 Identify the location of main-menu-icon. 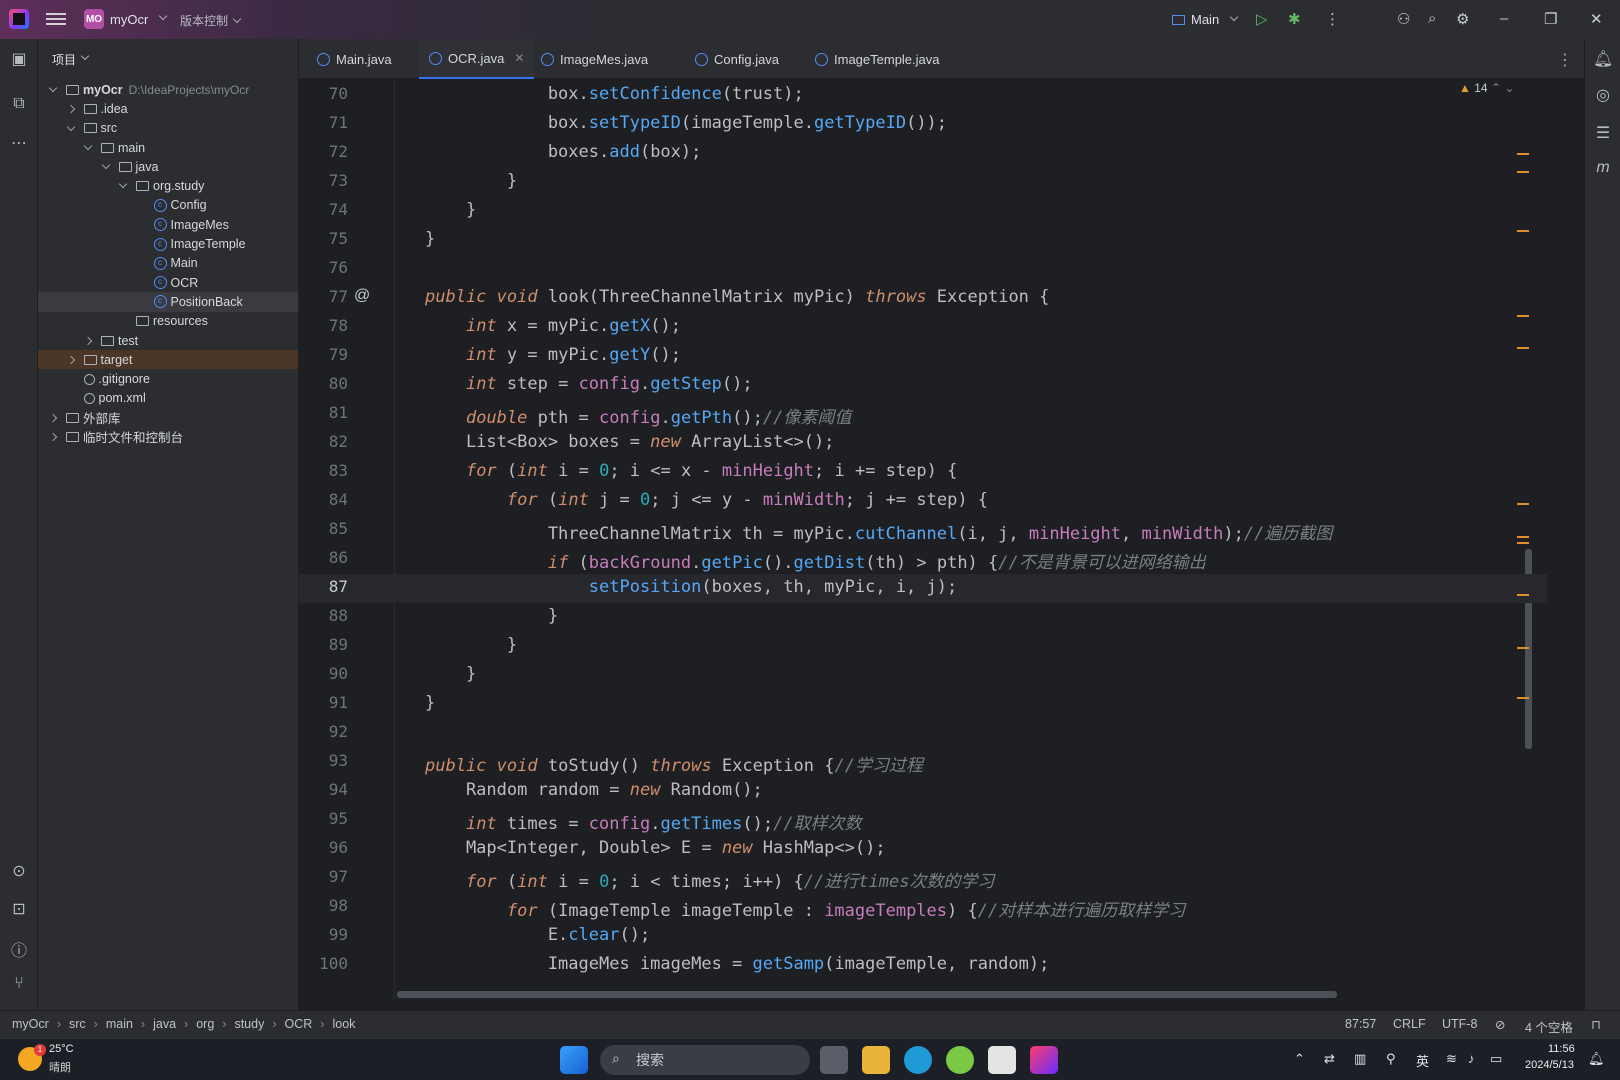
(56, 20).